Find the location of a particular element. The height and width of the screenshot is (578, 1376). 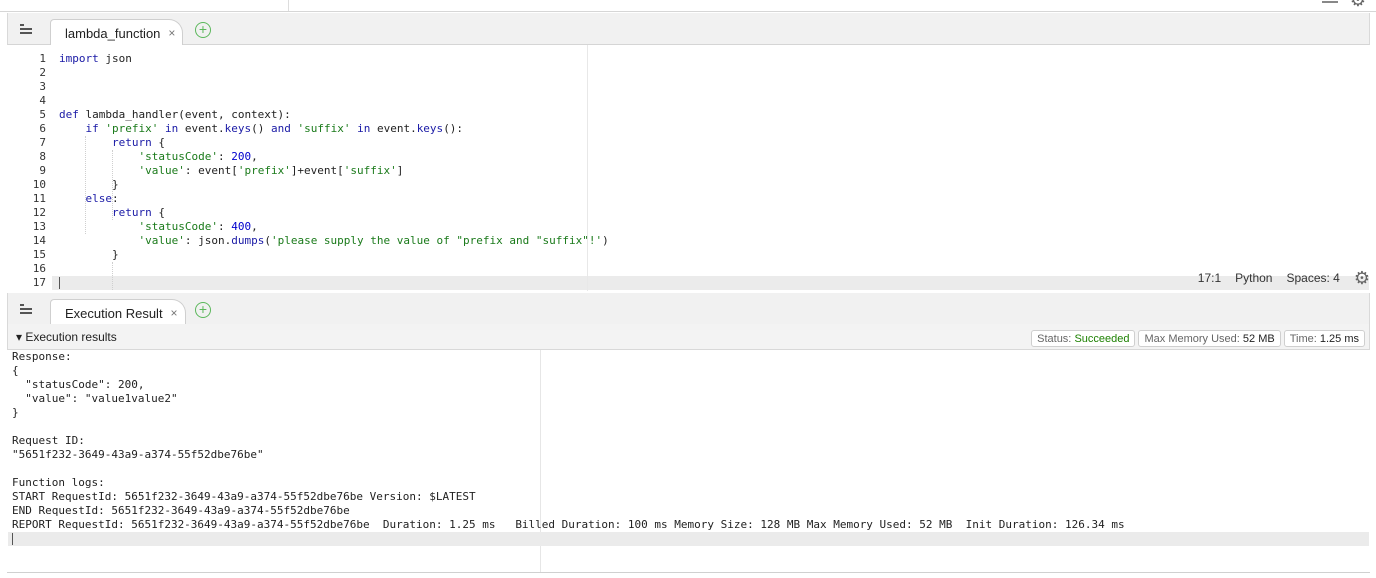

output-line: Request ID: is located at coordinates (48, 440).